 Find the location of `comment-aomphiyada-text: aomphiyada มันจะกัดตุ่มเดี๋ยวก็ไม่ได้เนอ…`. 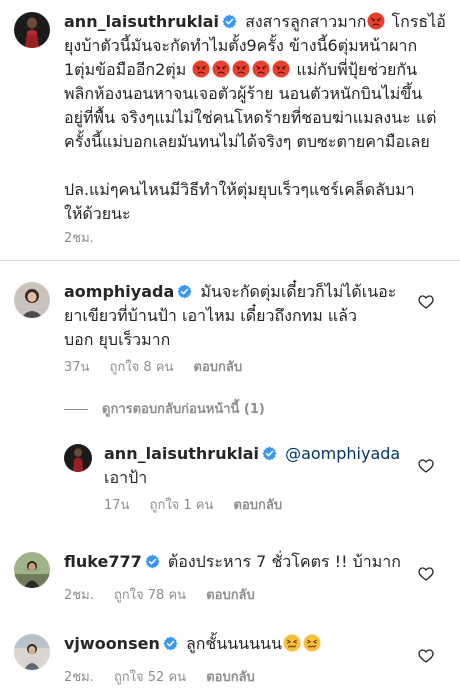

comment-aomphiyada-text: aomphiyada มันจะกัดตุ่มเดี๋ยวก็ไม่ได้เนอ… is located at coordinates (239, 316).